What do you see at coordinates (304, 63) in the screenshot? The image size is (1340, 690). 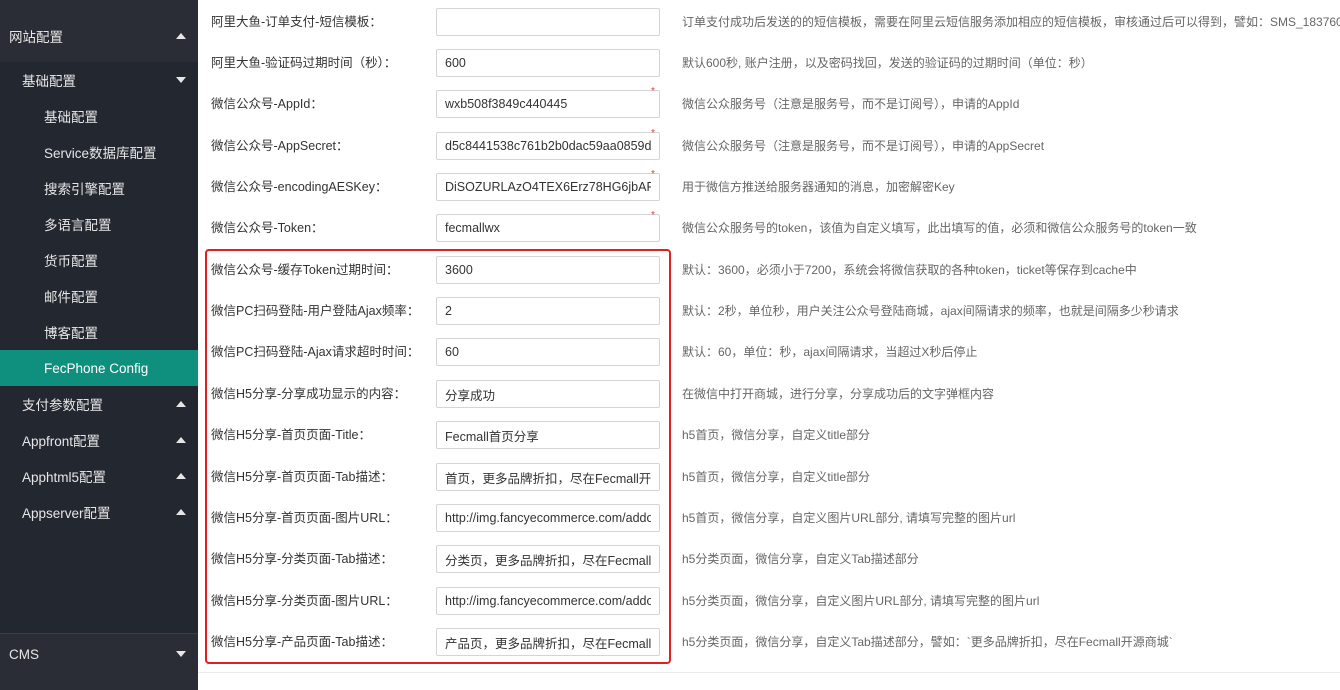 I see `field-label: 阿里大鱼-验证码过期时间（秒）：` at bounding box center [304, 63].